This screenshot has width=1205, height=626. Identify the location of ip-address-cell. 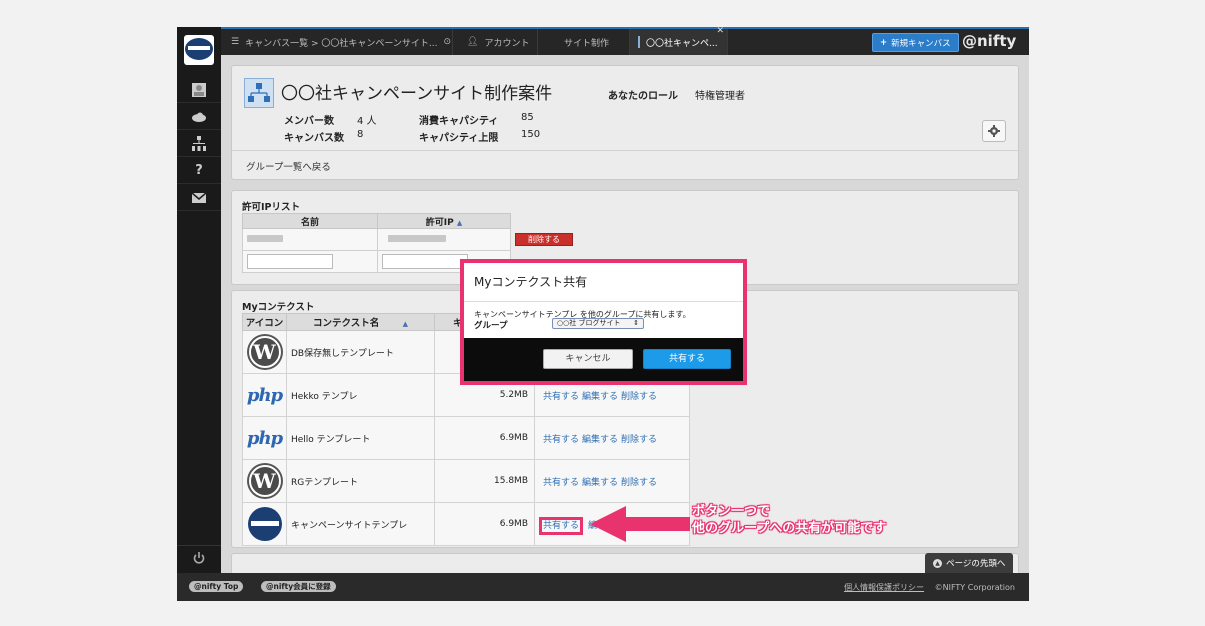
(443, 239).